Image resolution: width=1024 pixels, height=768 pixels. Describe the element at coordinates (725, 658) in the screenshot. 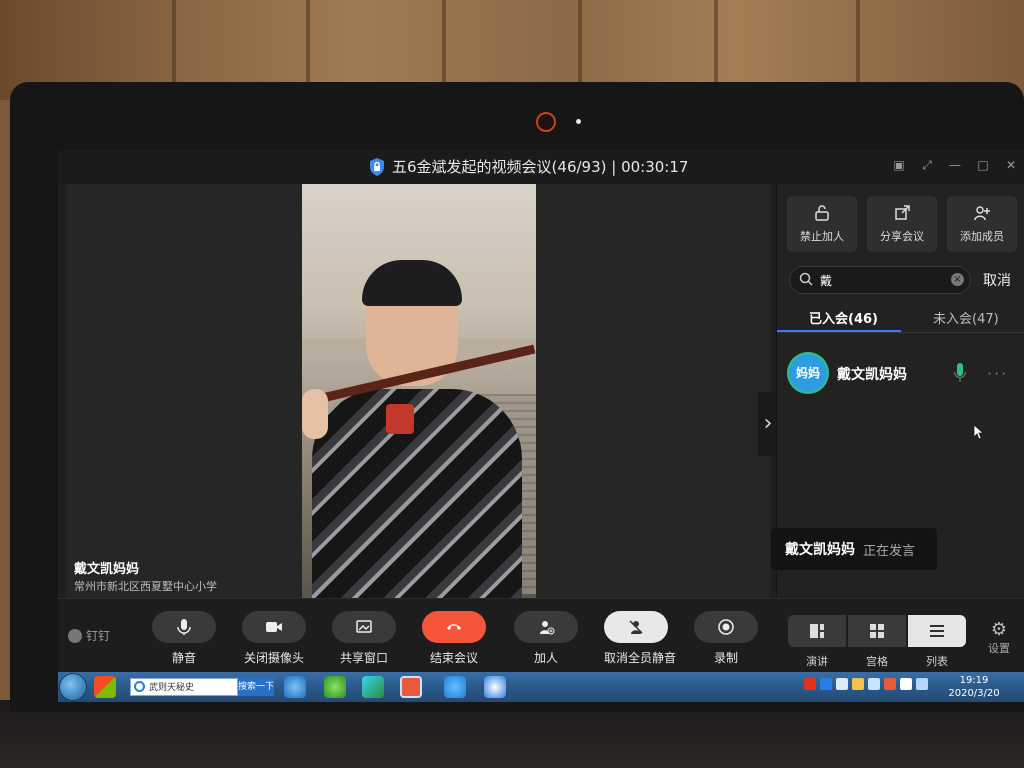

I see `record-label: 录制` at that location.